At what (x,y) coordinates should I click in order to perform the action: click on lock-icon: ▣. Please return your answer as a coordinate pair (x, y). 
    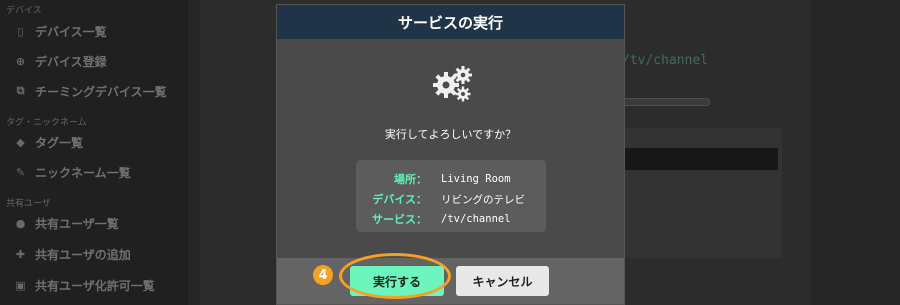
    Looking at the image, I should click on (20, 285).